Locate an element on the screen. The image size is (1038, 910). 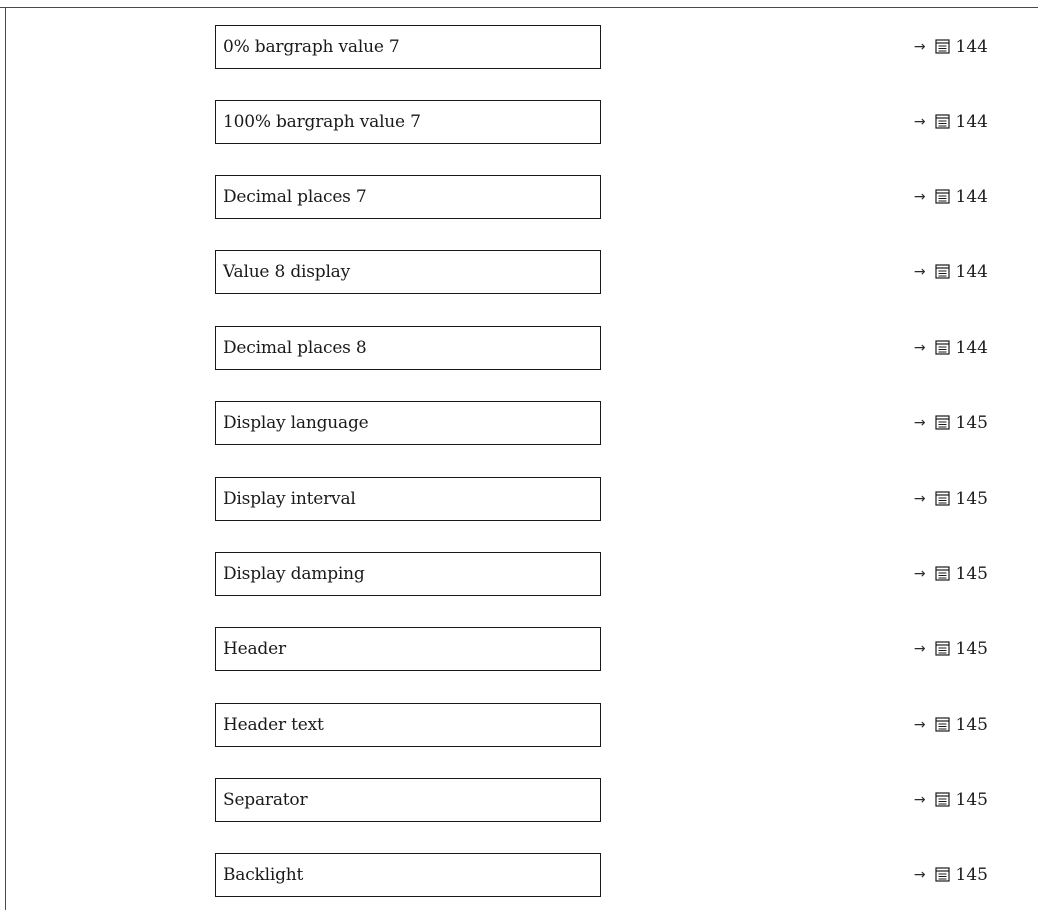
parameter-name-box: Header text is located at coordinates (408, 725).